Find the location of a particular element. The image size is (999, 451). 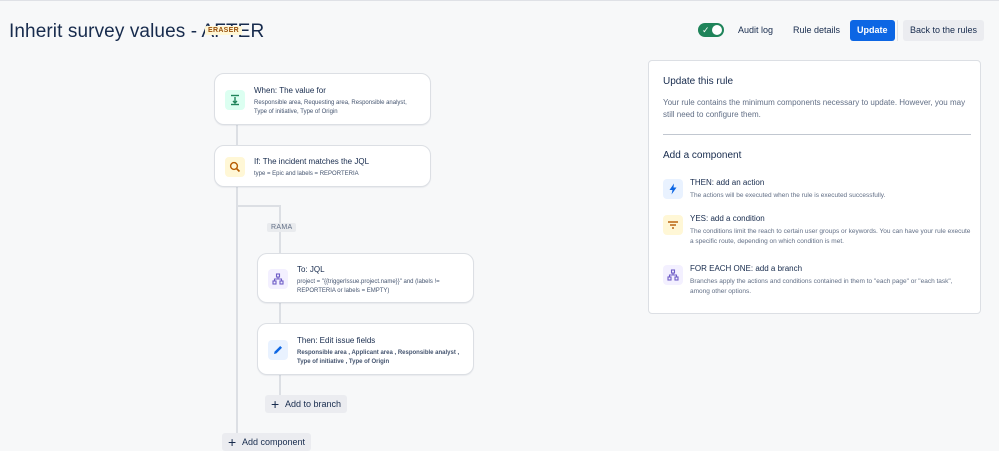

panel-title: Update this rule is located at coordinates (698, 81).